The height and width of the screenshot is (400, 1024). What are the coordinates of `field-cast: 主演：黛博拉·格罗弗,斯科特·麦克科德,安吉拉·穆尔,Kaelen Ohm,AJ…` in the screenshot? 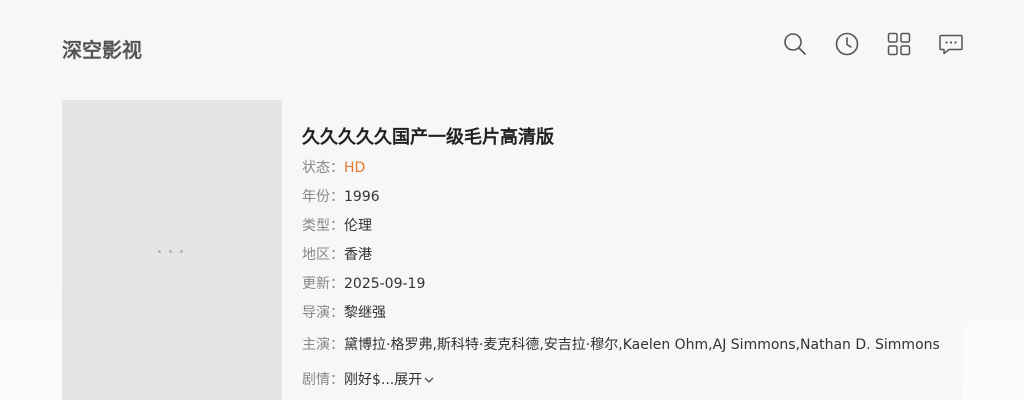 It's located at (621, 345).